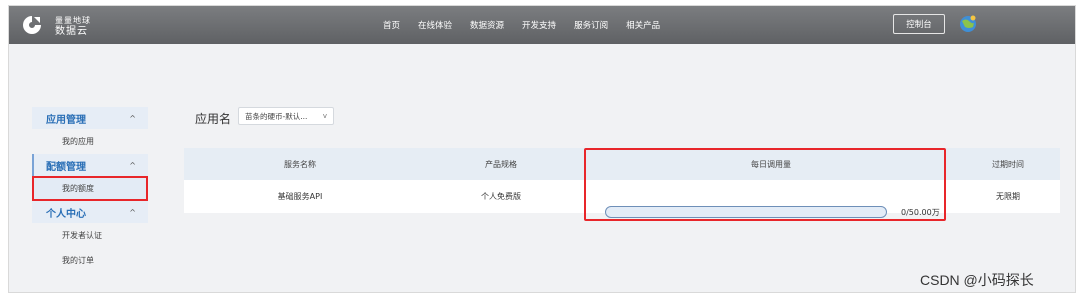 This screenshot has height=299, width=1080. I want to click on nav-home: 首页, so click(391, 25).